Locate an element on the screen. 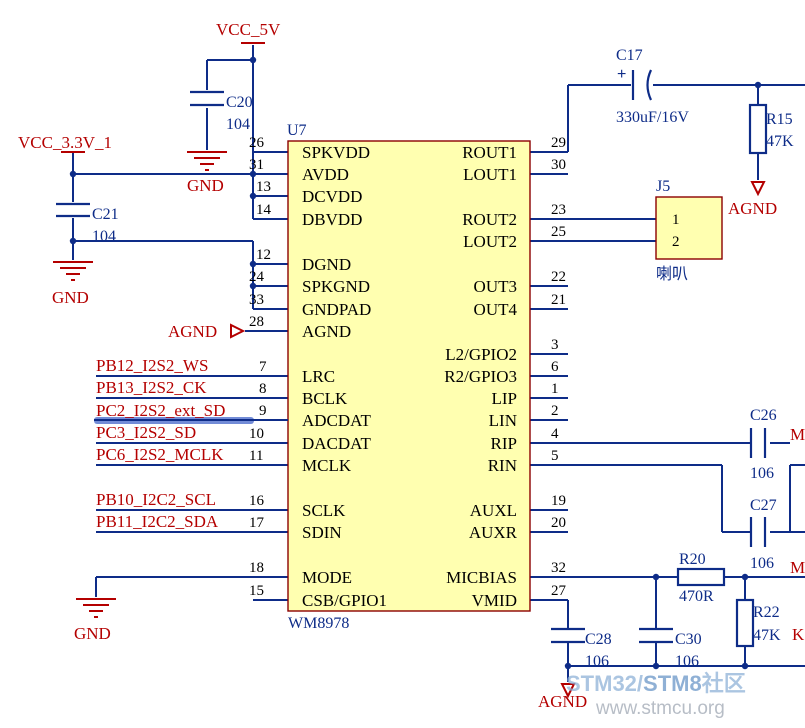 Image resolution: width=805 pixels, height=728 pixels. r15-ref: R15 is located at coordinates (779, 119).